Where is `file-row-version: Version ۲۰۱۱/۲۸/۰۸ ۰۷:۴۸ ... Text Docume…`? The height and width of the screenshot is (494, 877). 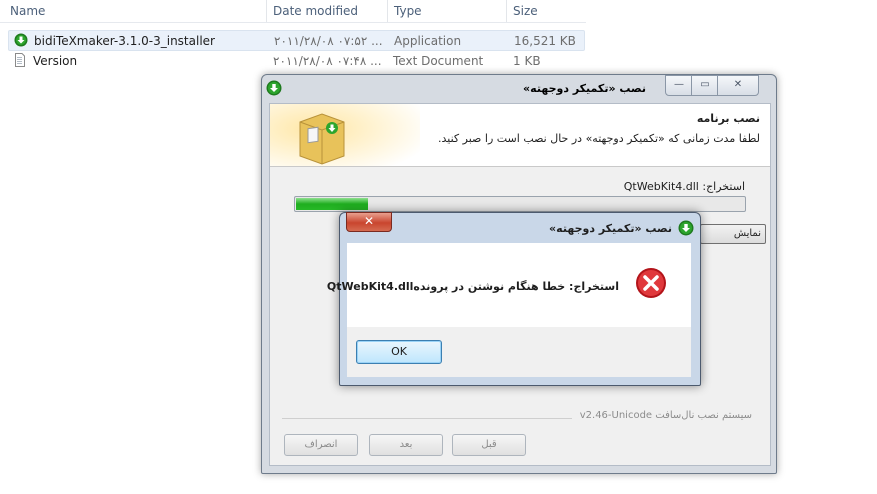
file-row-version: Version ۲۰۱۱/۲۸/۰۸ ۰۷:۴۸ ... Text Docume… is located at coordinates (295, 60).